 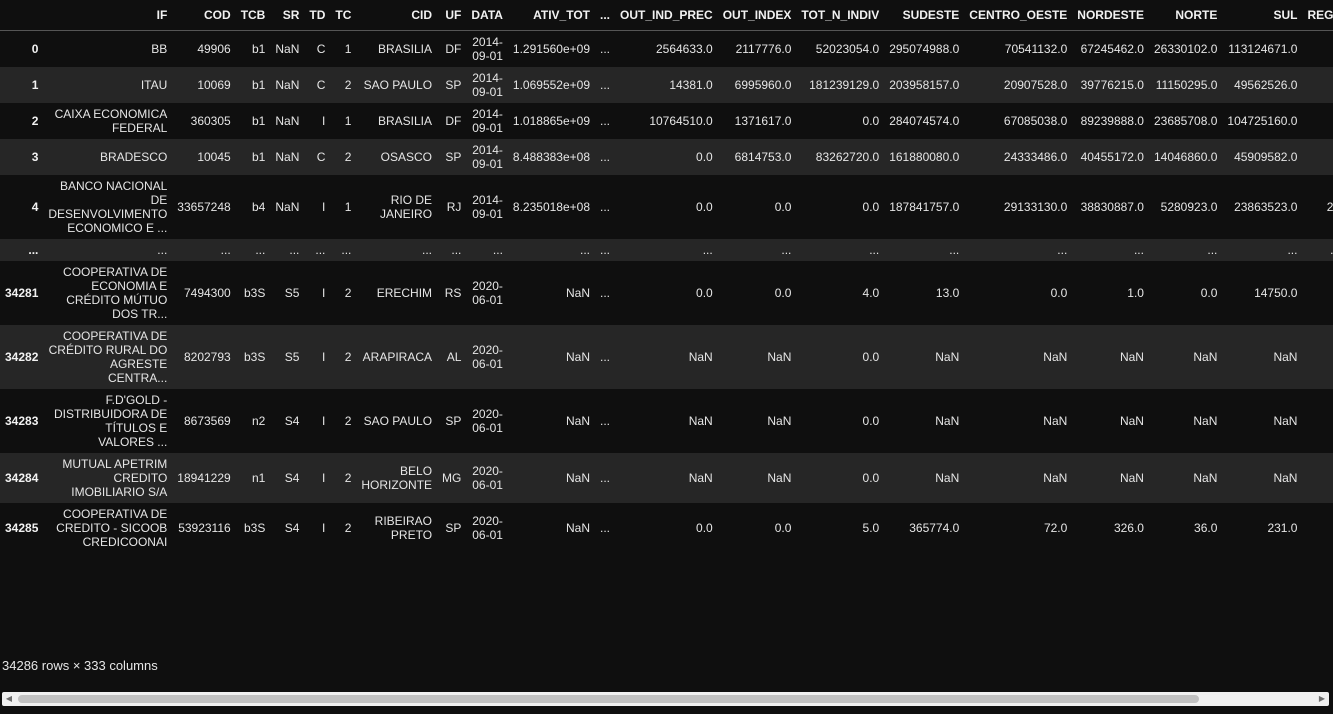 I want to click on table-cell: 161880080.0, so click(x=924, y=157).